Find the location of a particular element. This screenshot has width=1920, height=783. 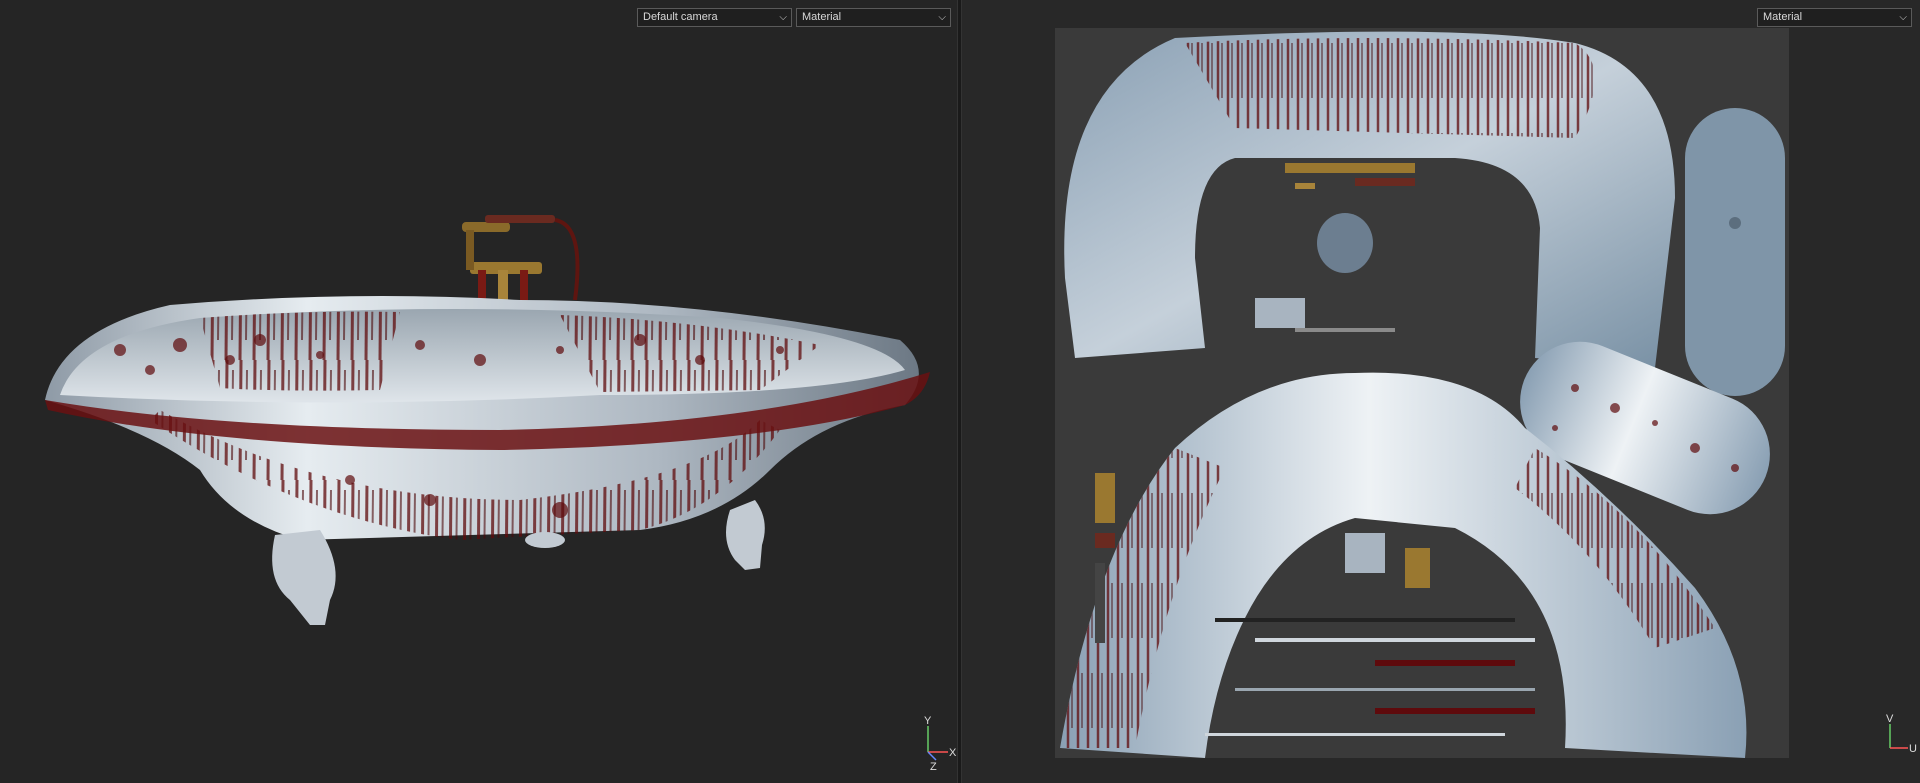

uv-material-select: Material ⌵ is located at coordinates (1834, 17).